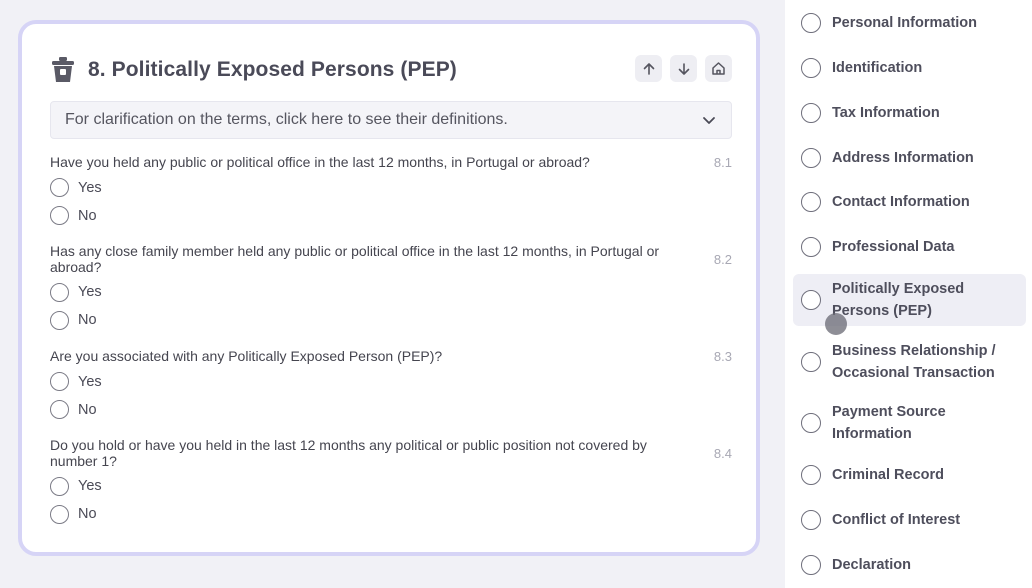 This screenshot has width=1032, height=588. What do you see at coordinates (877, 68) in the screenshot?
I see `sidebar-item-label: Identification` at bounding box center [877, 68].